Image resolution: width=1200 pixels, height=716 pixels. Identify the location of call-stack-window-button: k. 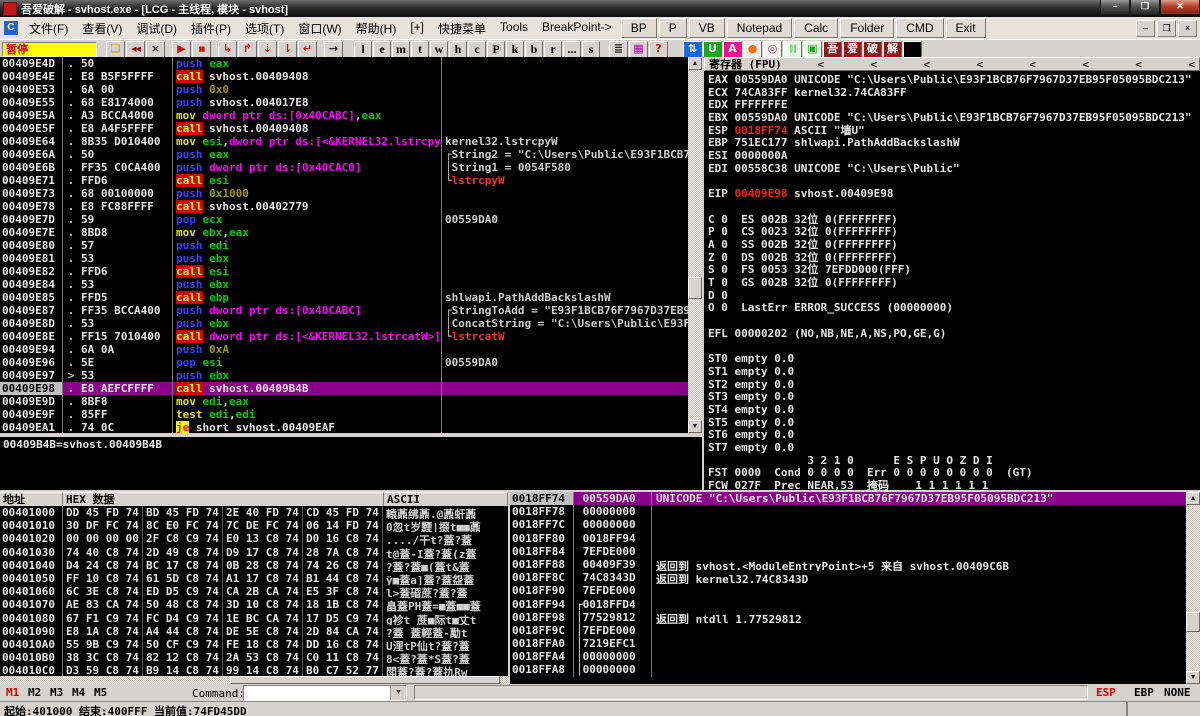
(515, 49).